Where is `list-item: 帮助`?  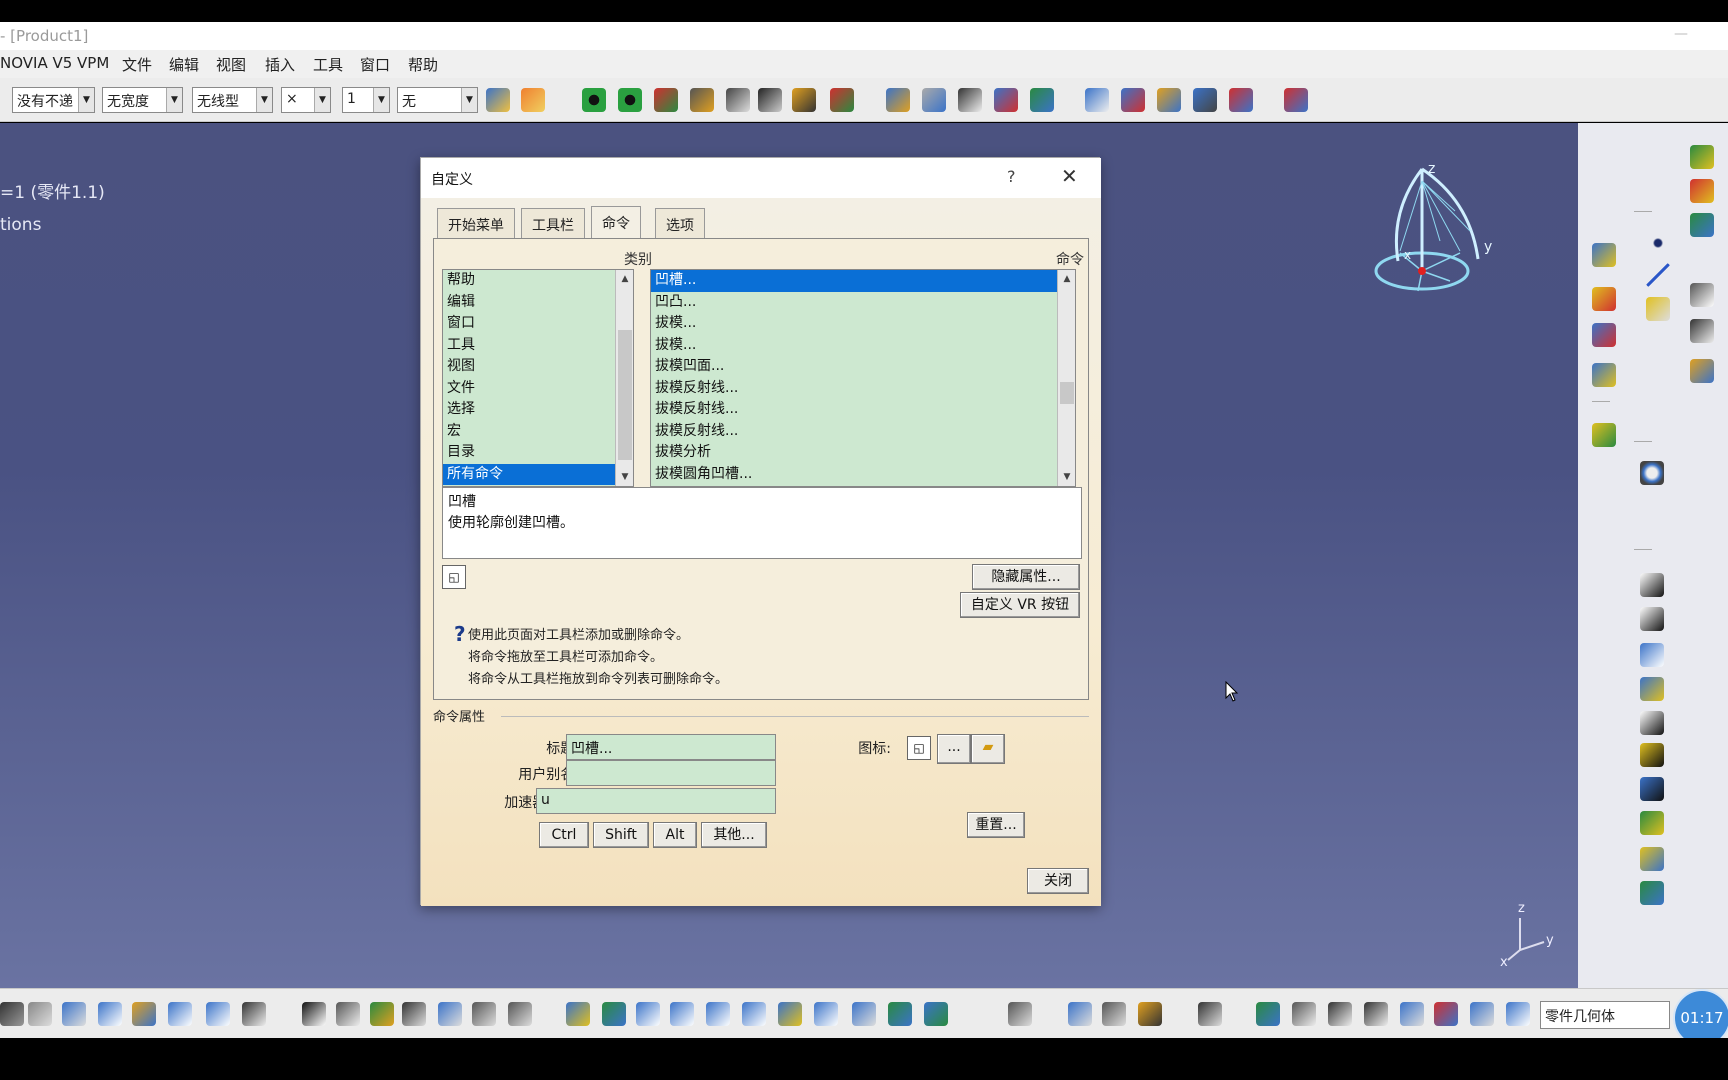
list-item: 帮助 is located at coordinates (538, 281).